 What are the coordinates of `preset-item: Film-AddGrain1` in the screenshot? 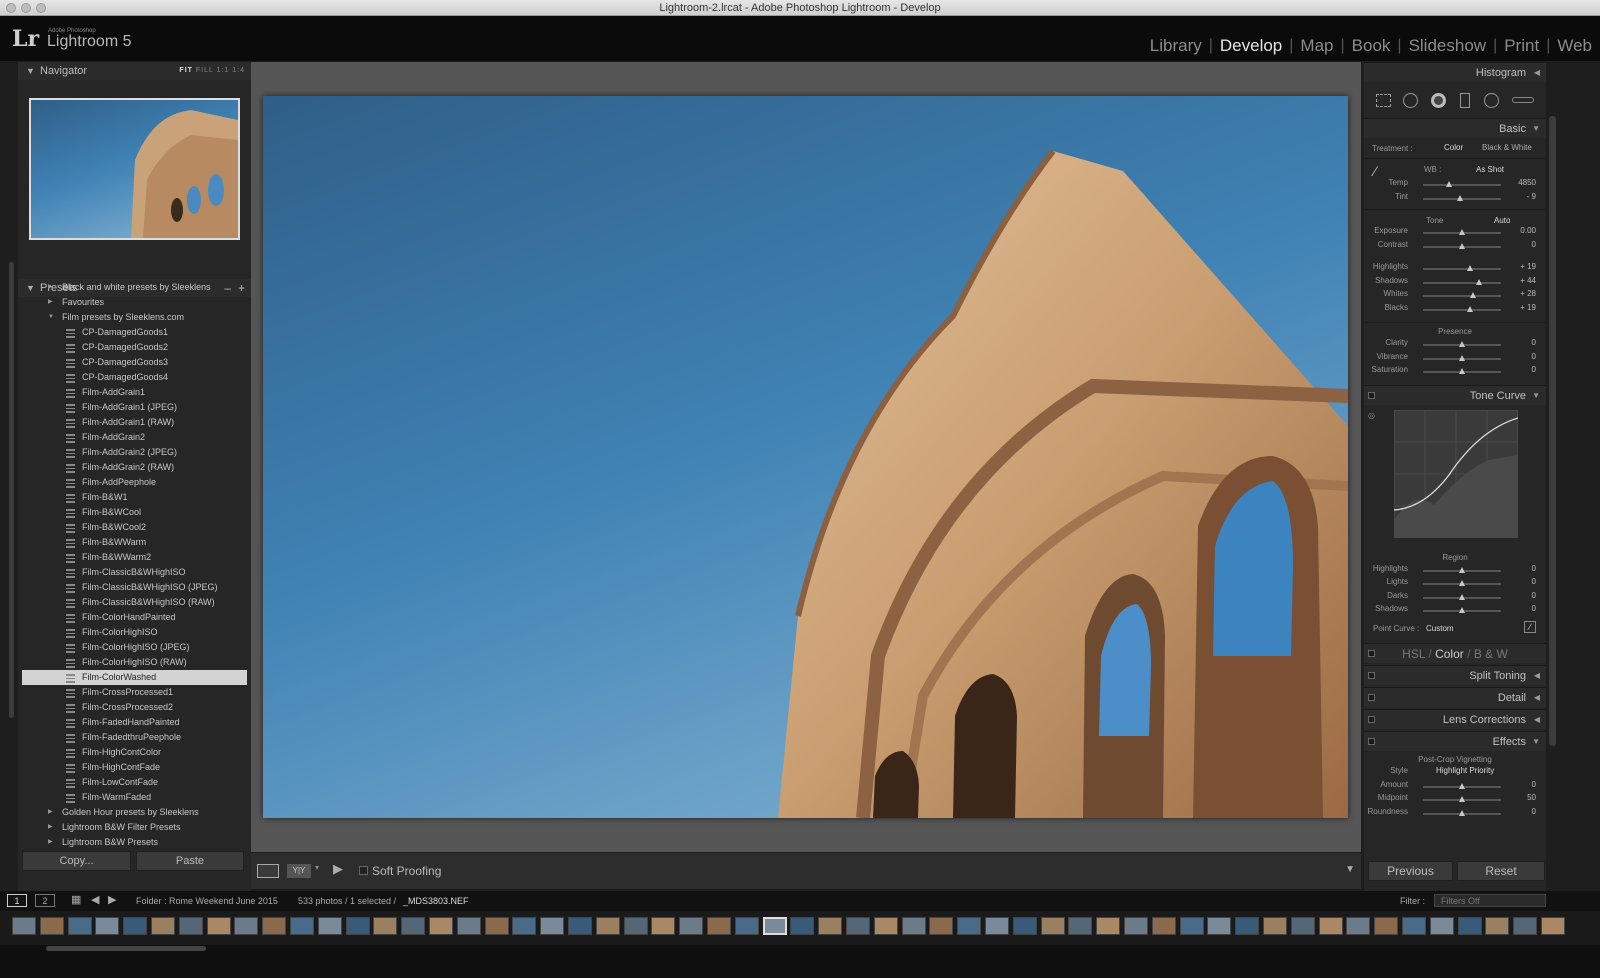 It's located at (134, 392).